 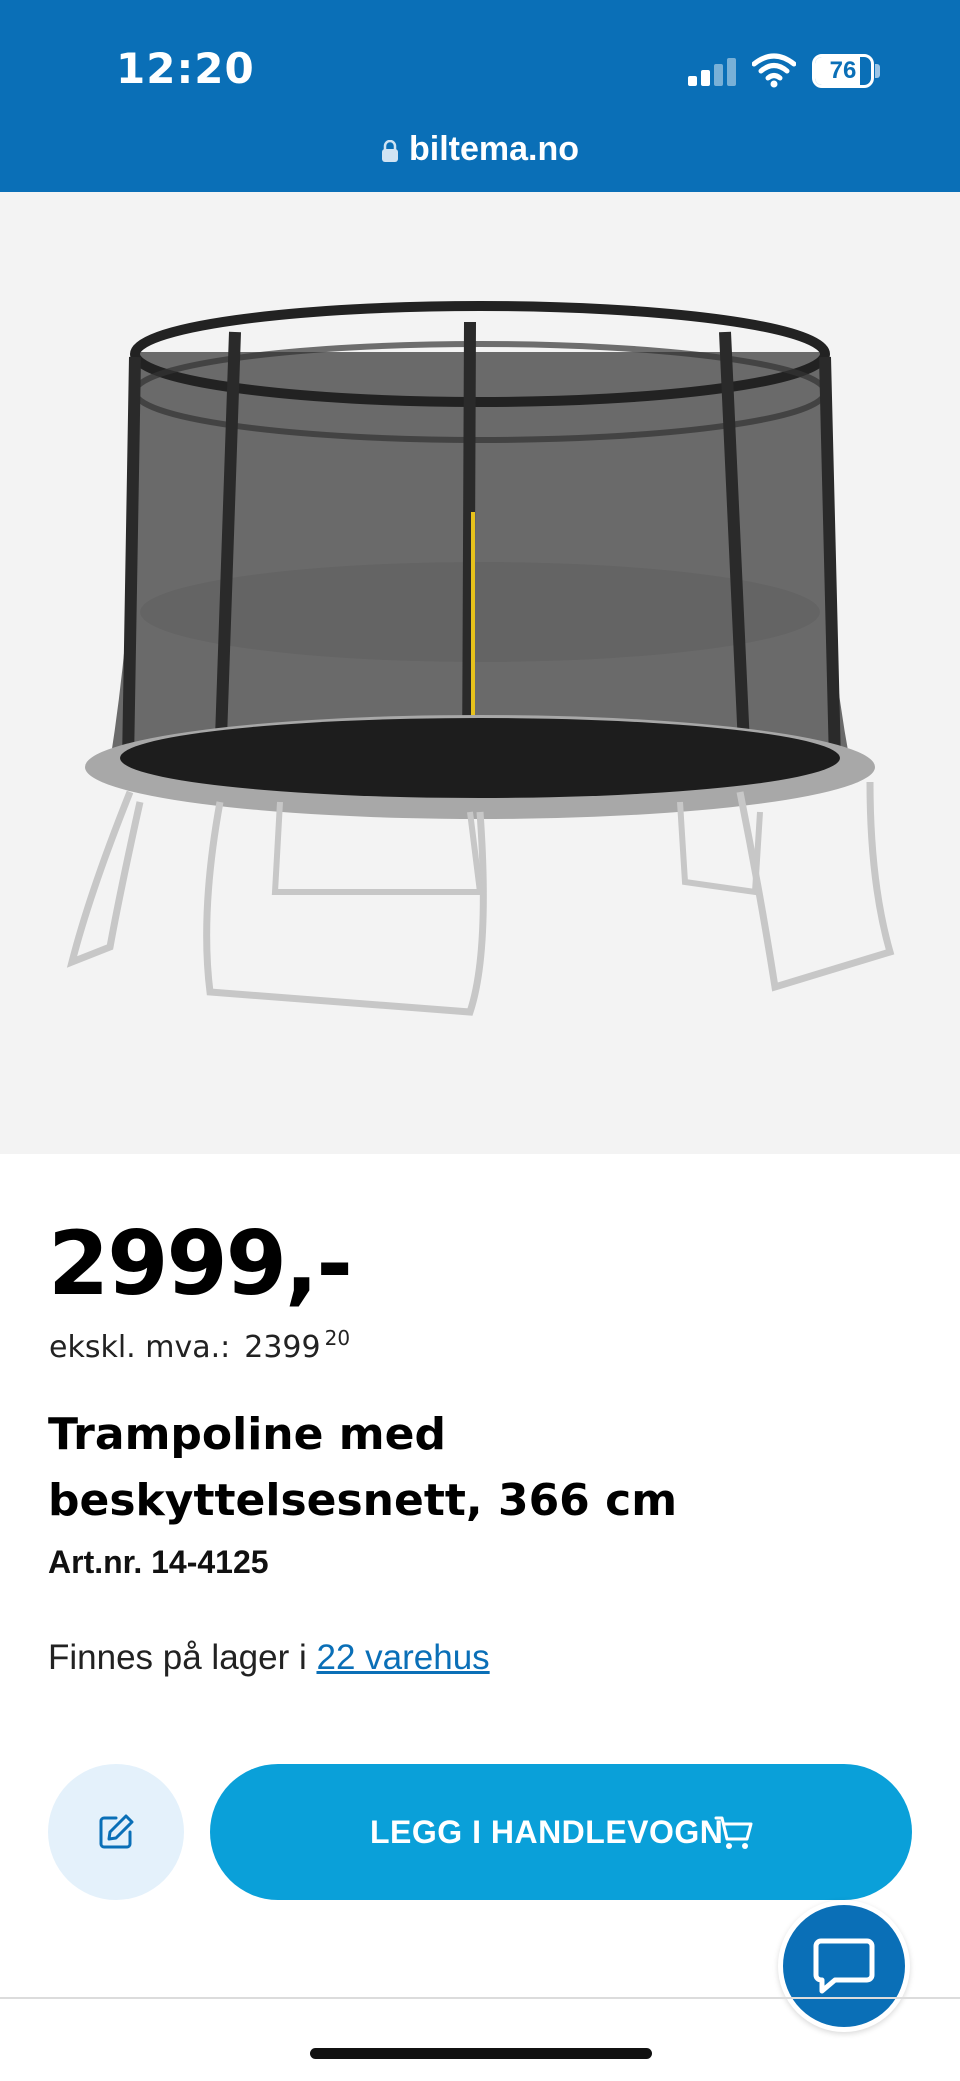 What do you see at coordinates (185, 68) in the screenshot?
I see `status-time: 12:20` at bounding box center [185, 68].